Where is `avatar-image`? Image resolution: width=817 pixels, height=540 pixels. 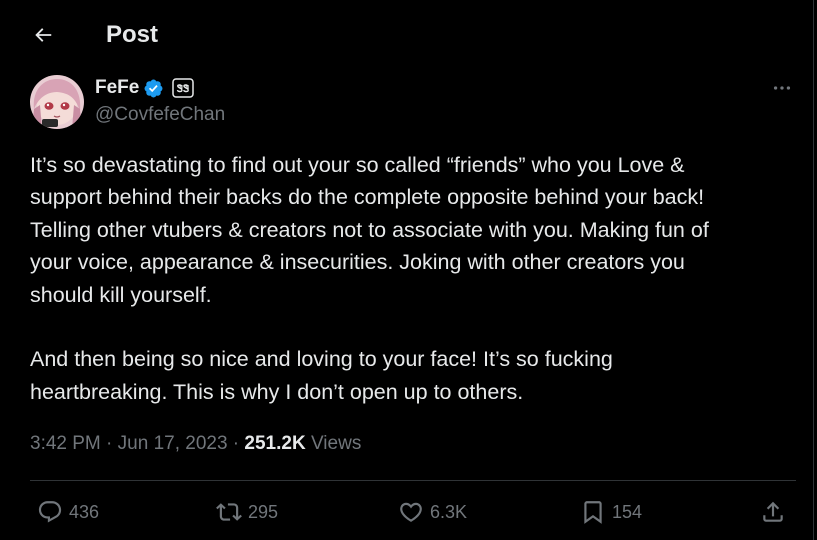
avatar-image is located at coordinates (57, 102).